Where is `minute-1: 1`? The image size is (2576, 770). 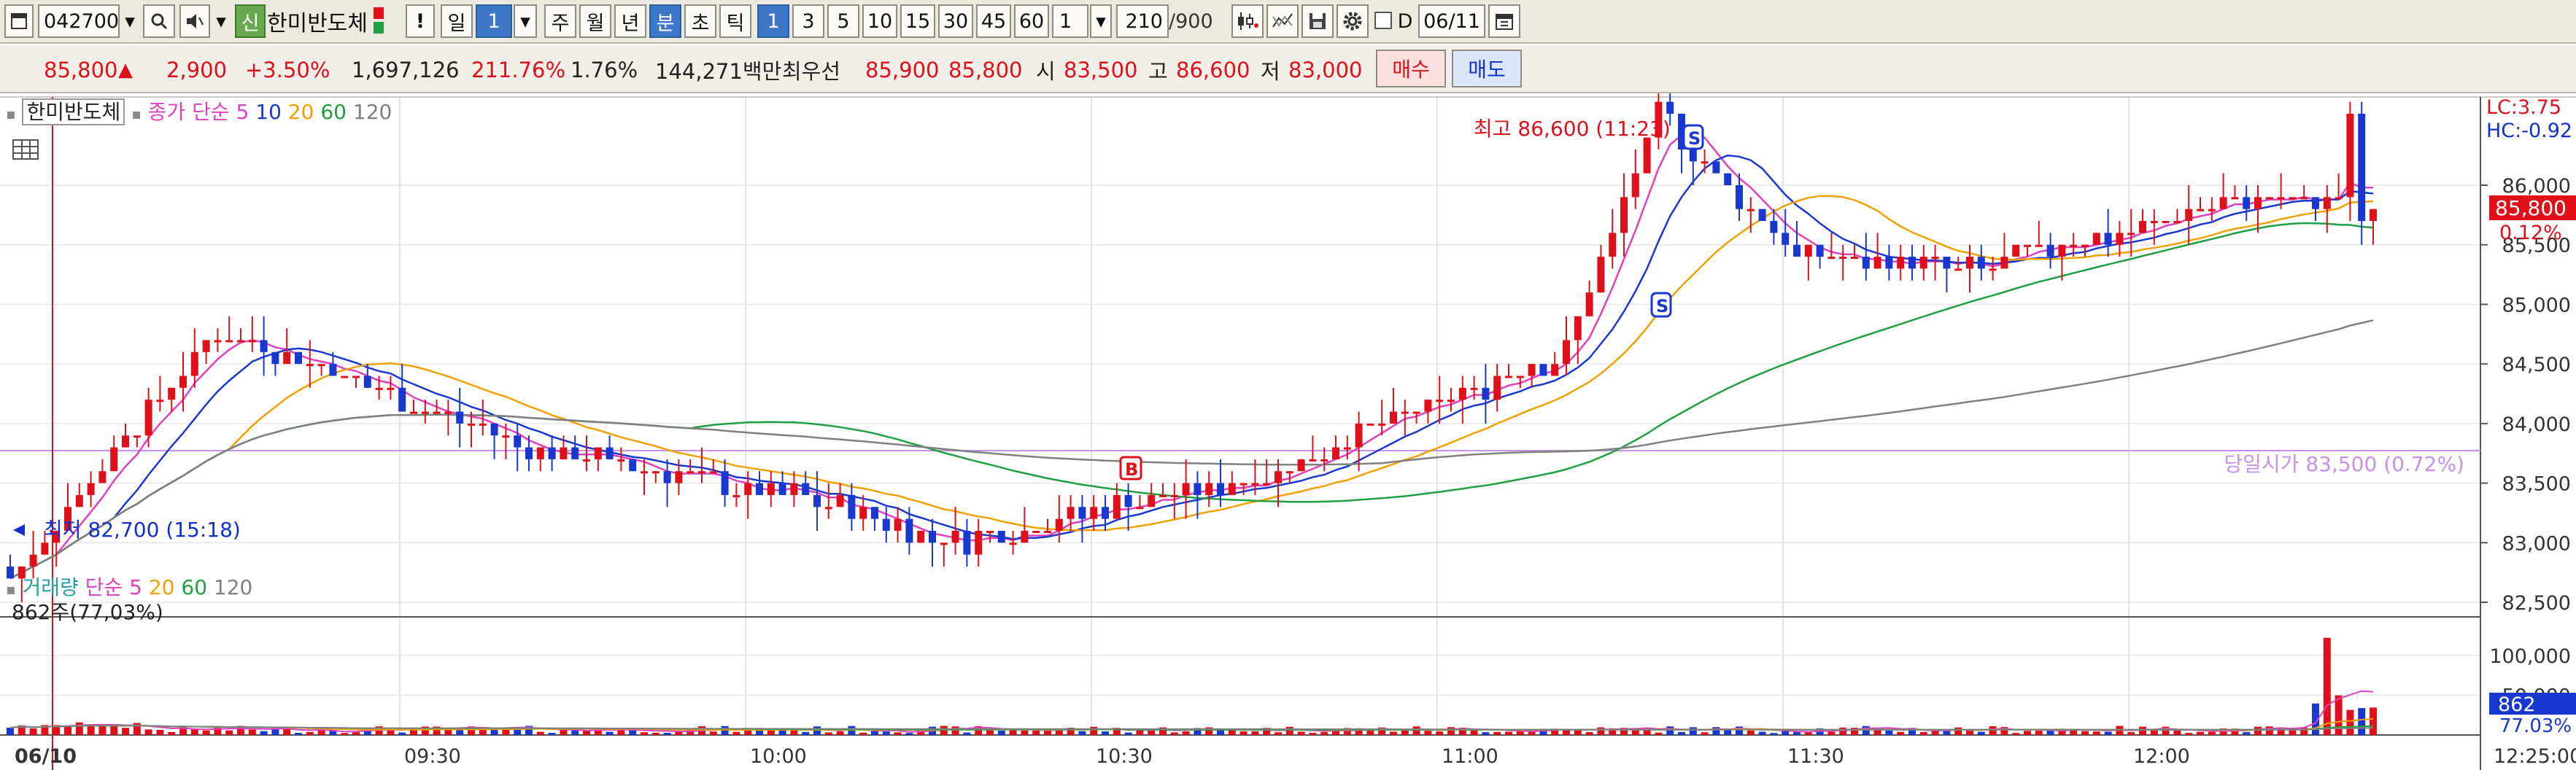
minute-1: 1 is located at coordinates (773, 21).